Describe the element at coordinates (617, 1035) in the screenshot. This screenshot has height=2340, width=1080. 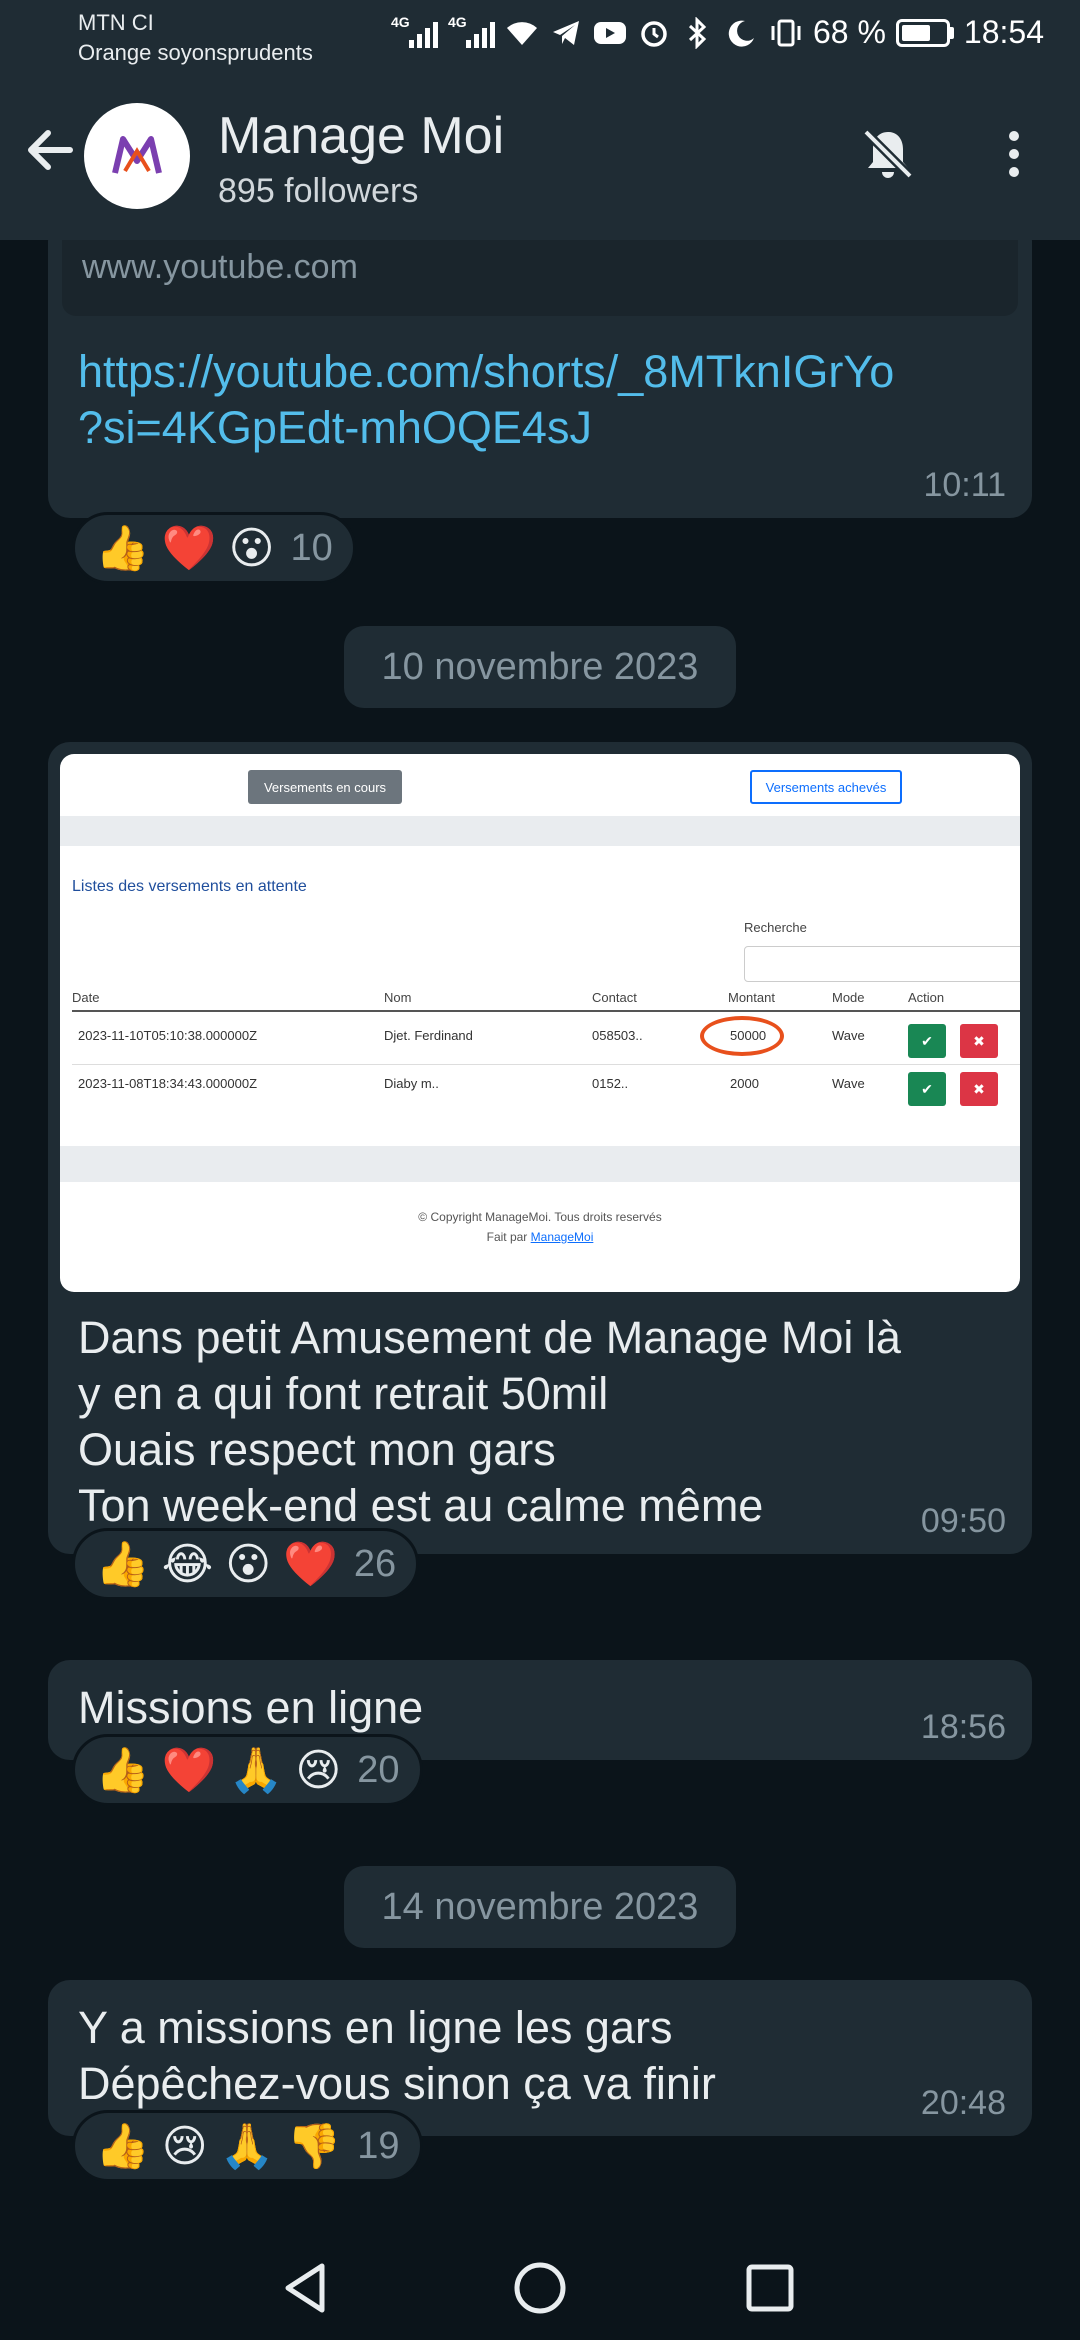
I see `image-cell: 058503..` at that location.